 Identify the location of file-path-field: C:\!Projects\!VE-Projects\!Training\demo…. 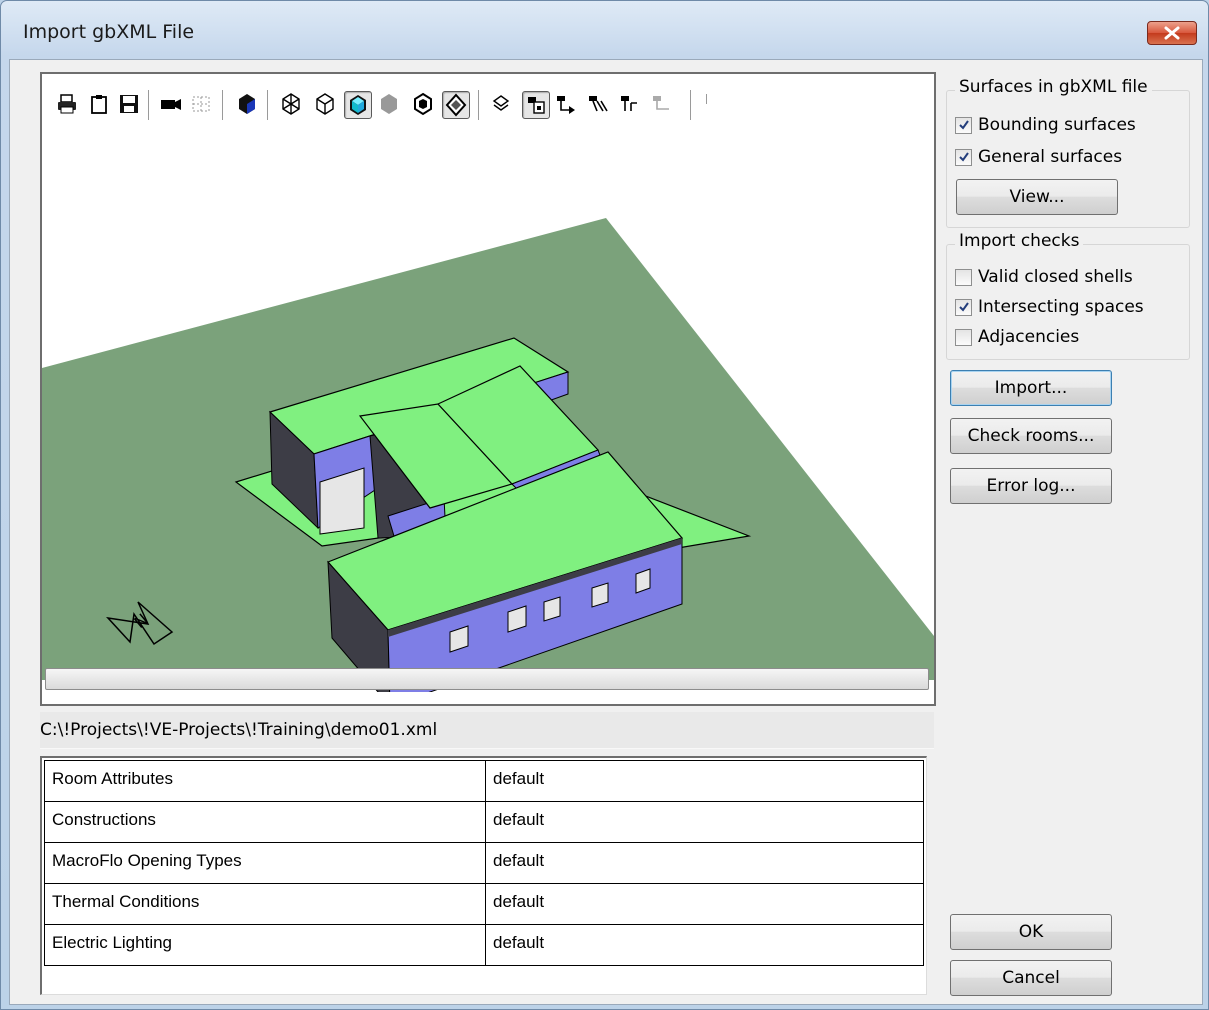
(487, 730).